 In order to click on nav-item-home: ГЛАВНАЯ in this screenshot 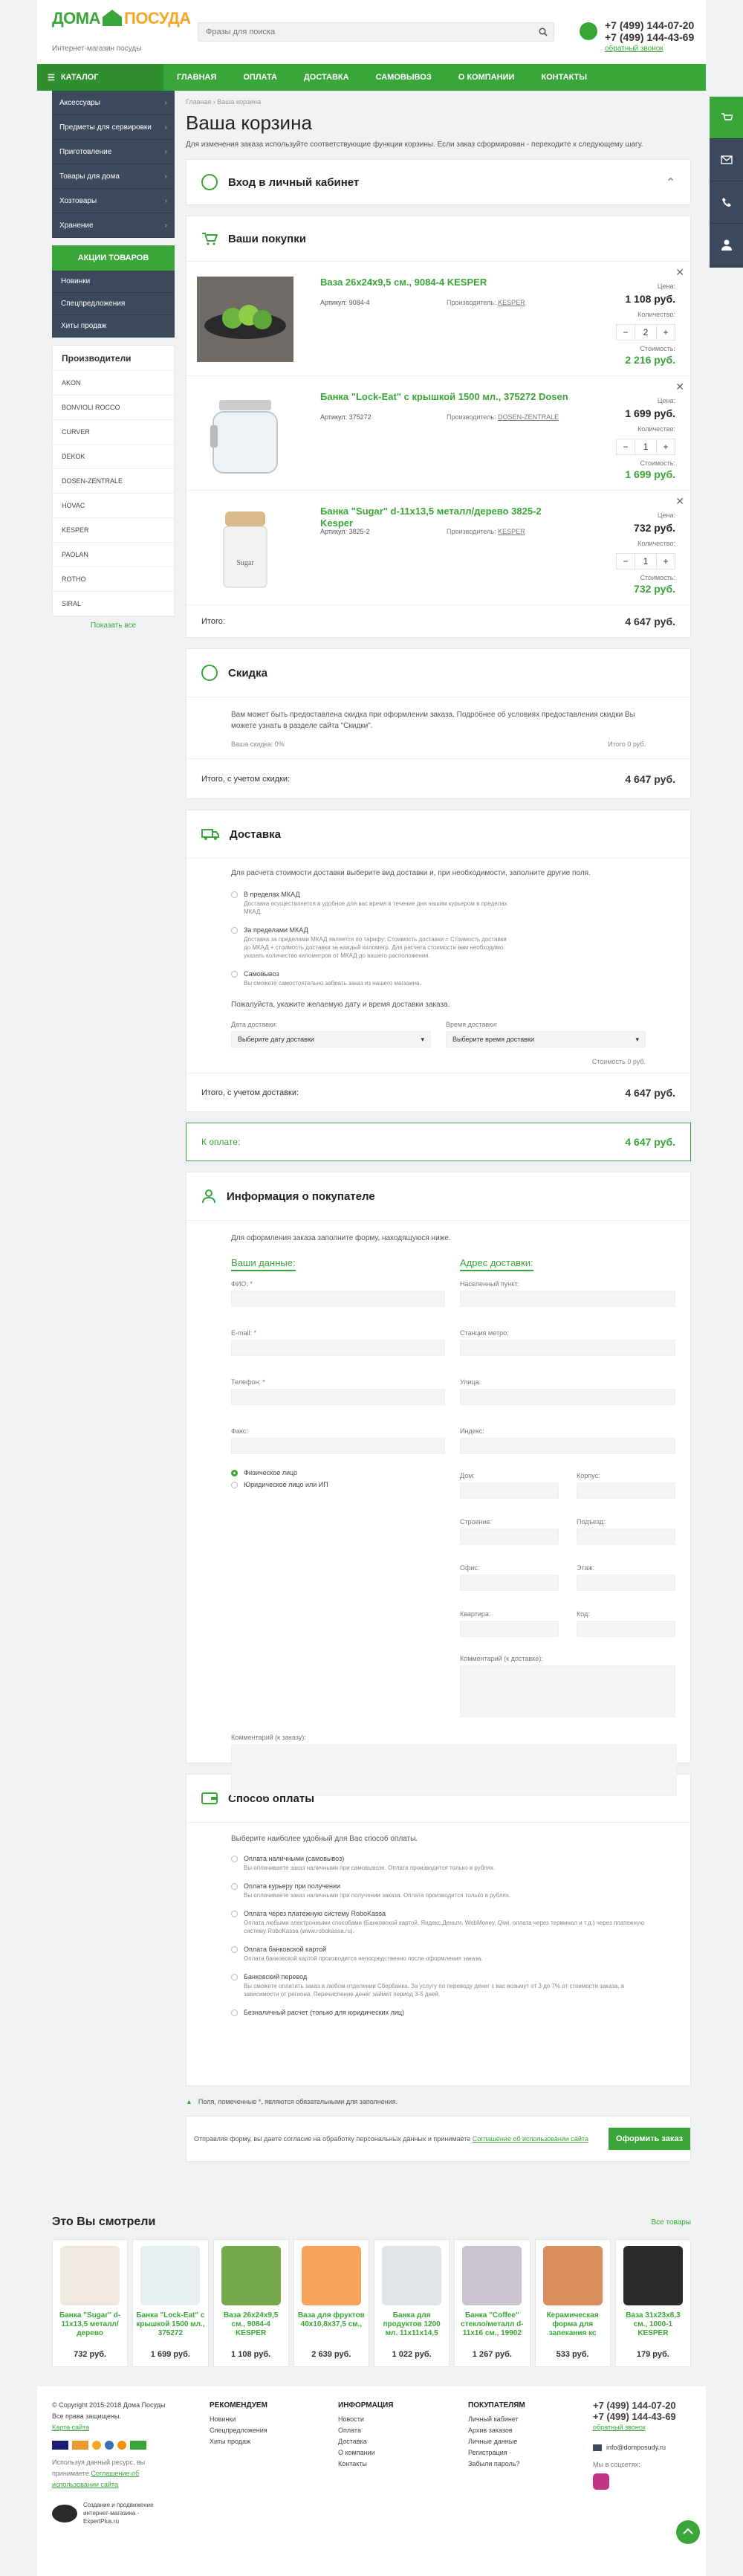, I will do `click(196, 77)`.